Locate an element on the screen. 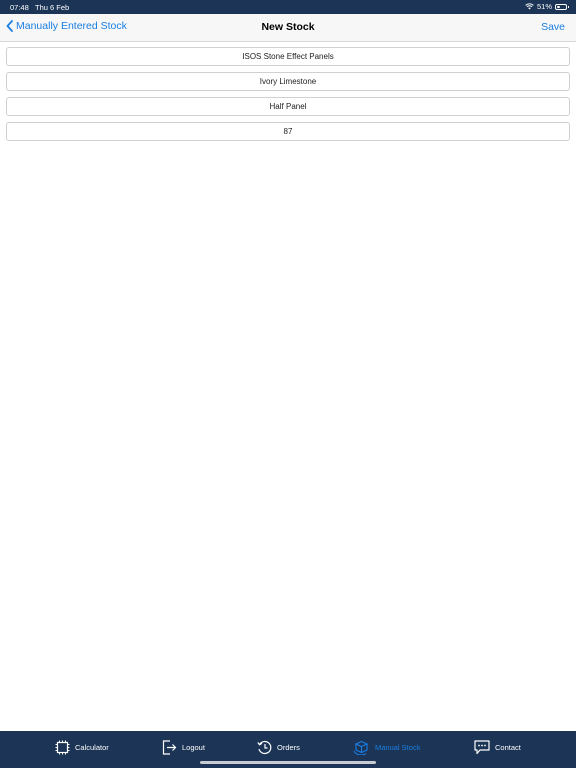 The height and width of the screenshot is (768, 576). tab-logout: Logout is located at coordinates (183, 747).